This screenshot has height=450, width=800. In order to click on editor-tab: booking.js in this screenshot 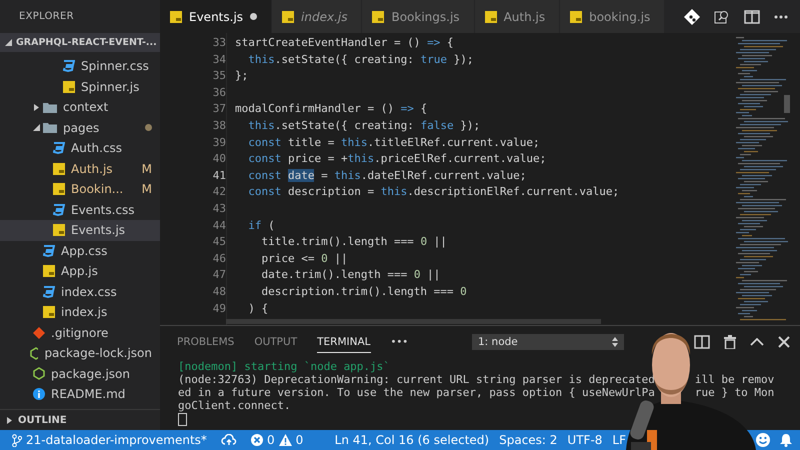, I will do `click(613, 16)`.